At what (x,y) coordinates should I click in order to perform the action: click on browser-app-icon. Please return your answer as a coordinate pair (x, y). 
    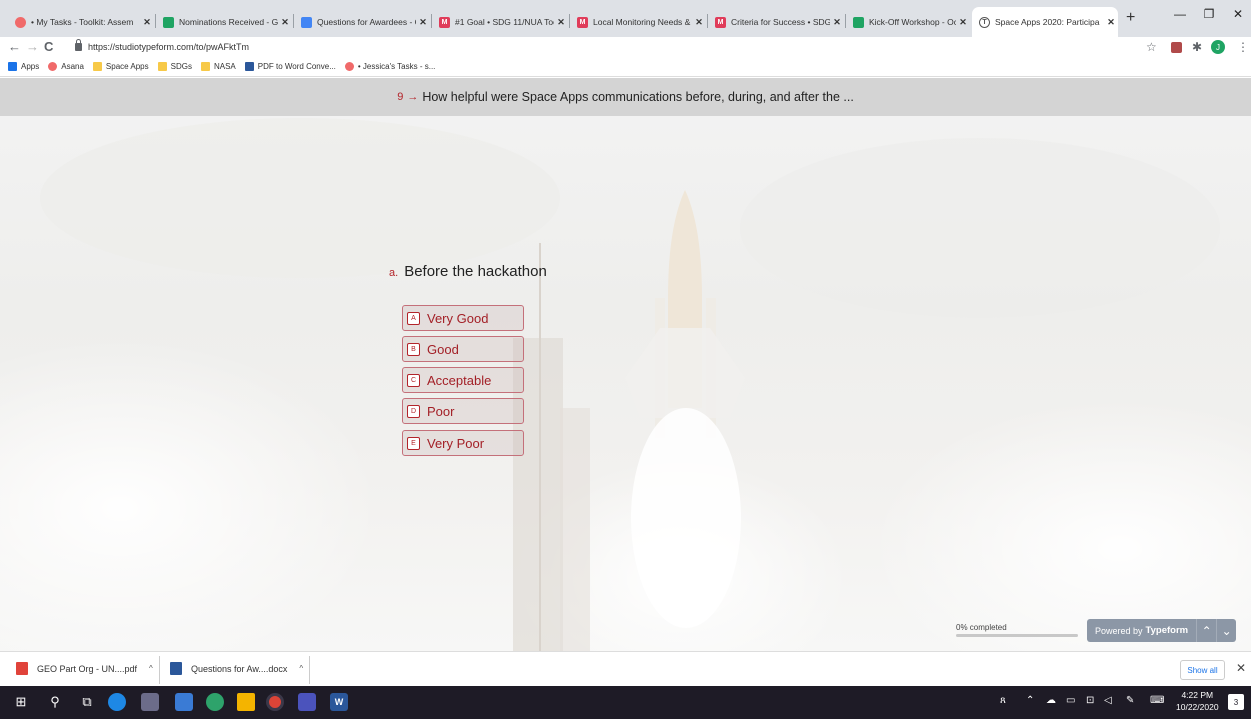
    Looking at the image, I should click on (117, 702).